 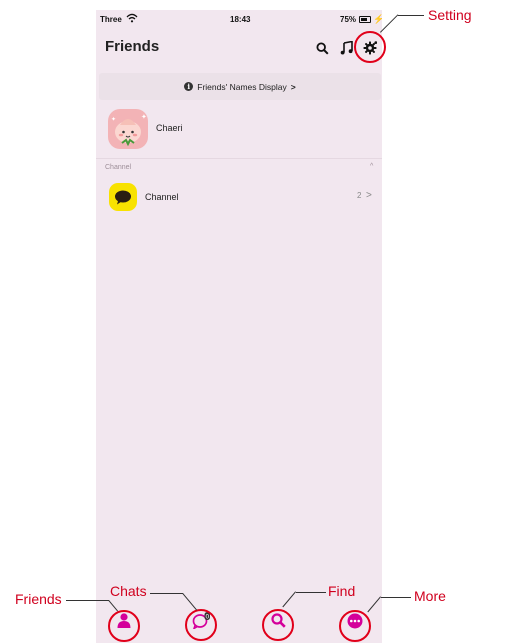 I want to click on clock: 18:43, so click(x=240, y=19).